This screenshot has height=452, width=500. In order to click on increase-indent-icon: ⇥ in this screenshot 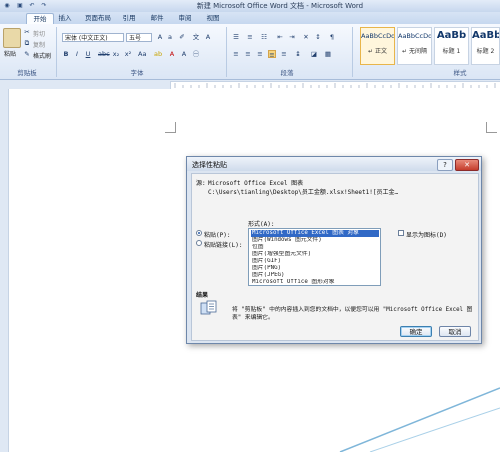, I will do `click(292, 37)`.